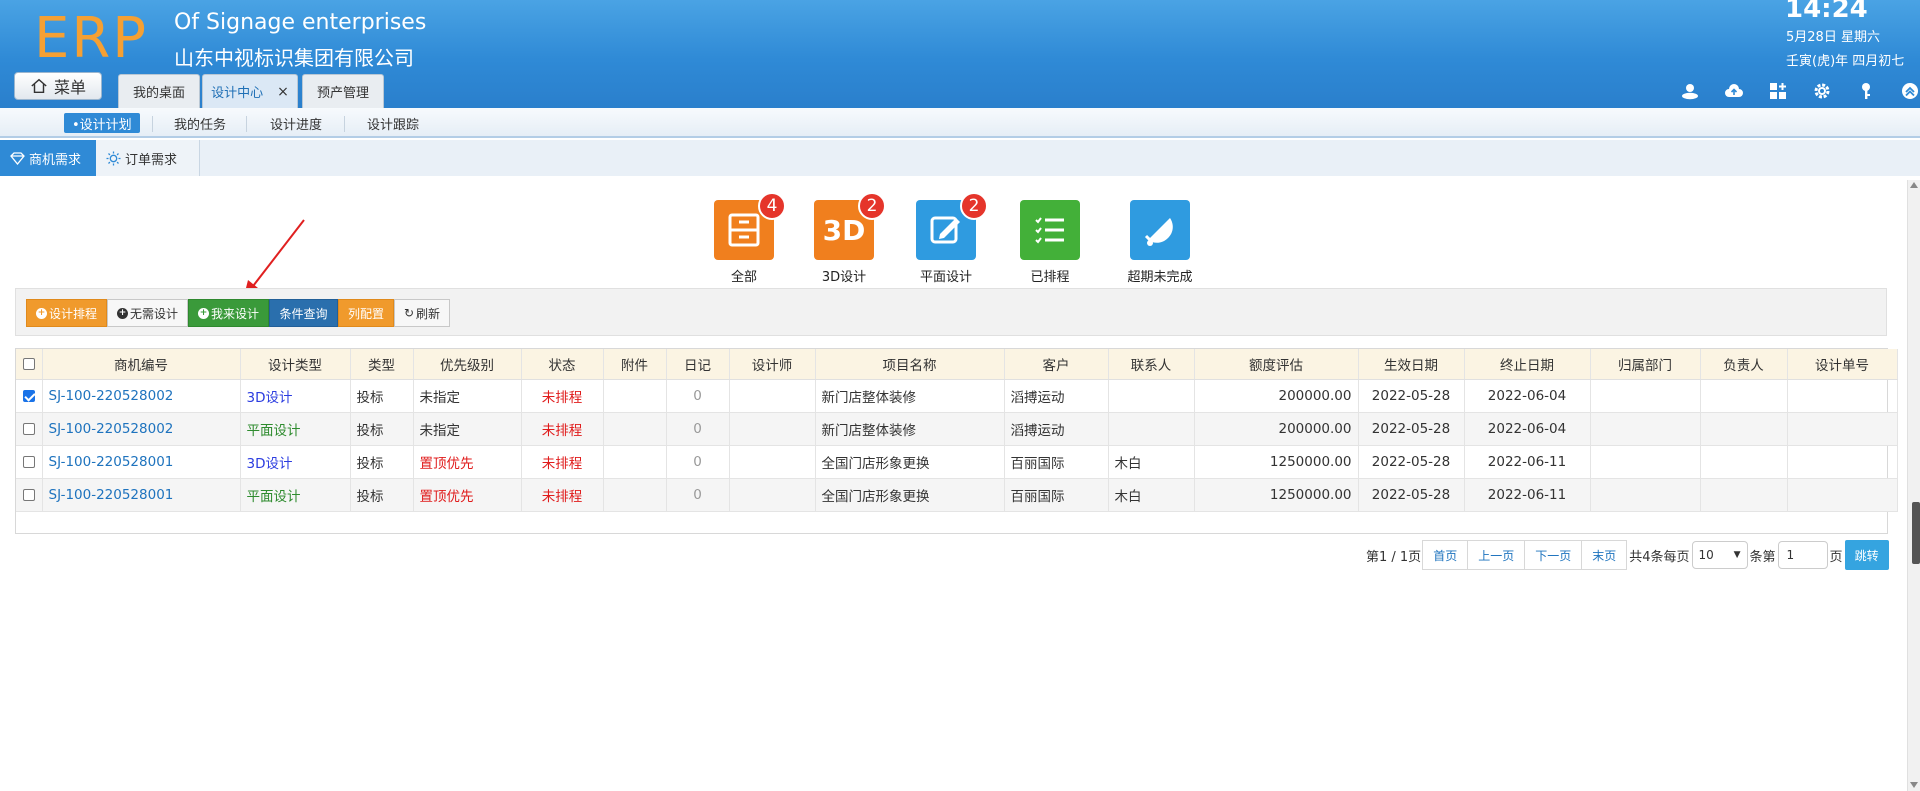 Image resolution: width=1920 pixels, height=791 pixels. What do you see at coordinates (1914, 785) in the screenshot?
I see `scroll-down-icon` at bounding box center [1914, 785].